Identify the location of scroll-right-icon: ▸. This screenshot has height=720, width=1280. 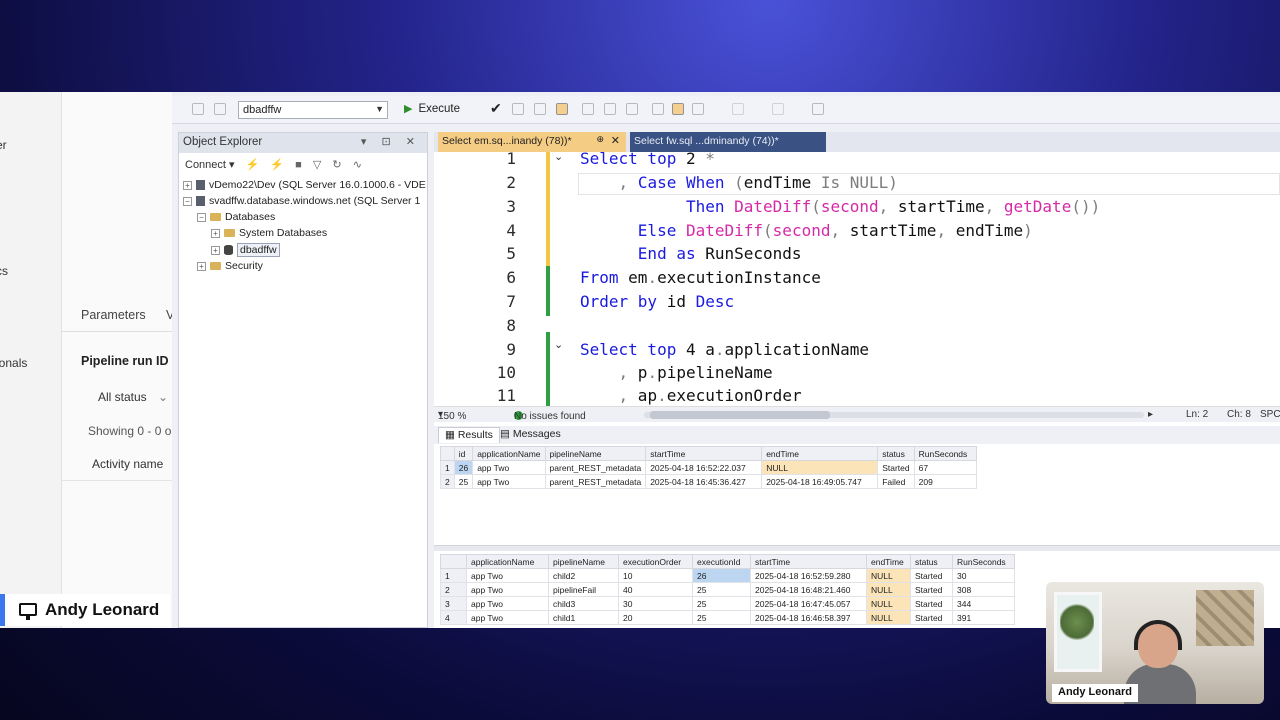
(1150, 414).